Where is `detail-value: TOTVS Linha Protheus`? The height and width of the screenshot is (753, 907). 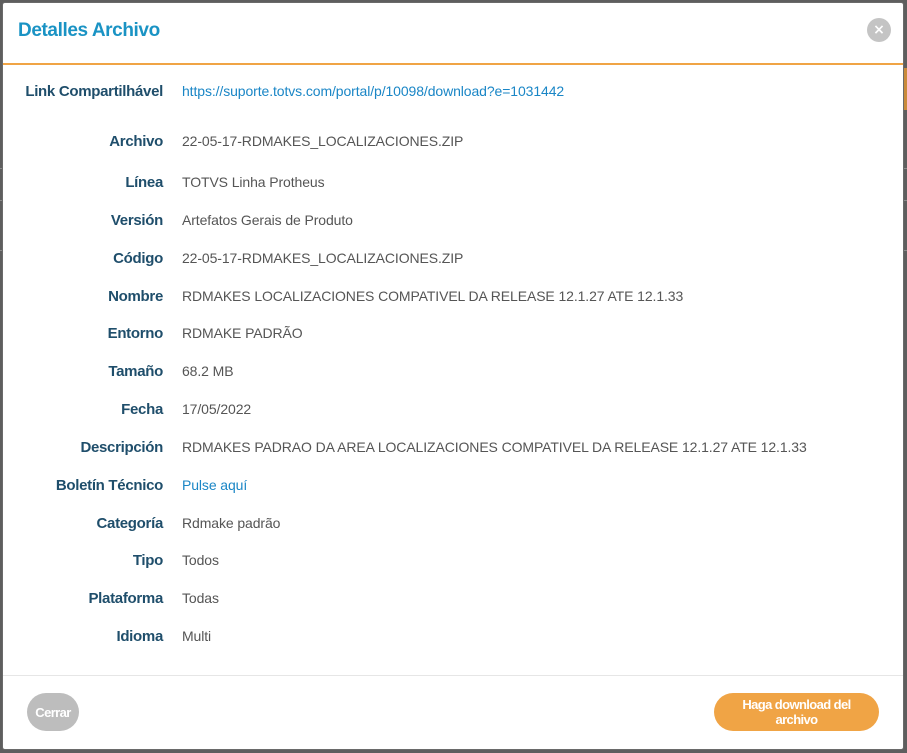 detail-value: TOTVS Linha Protheus is located at coordinates (253, 182).